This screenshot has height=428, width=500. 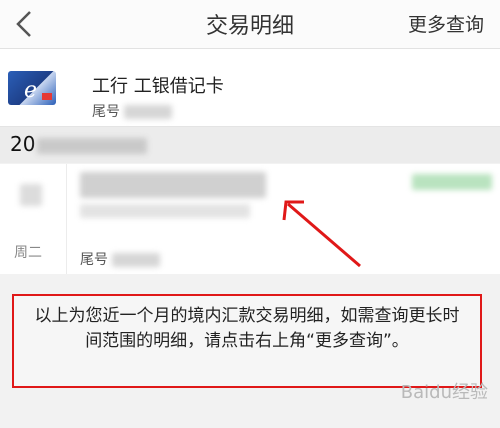 What do you see at coordinates (173, 185) in the screenshot?
I see `redacted-transaction-detail` at bounding box center [173, 185].